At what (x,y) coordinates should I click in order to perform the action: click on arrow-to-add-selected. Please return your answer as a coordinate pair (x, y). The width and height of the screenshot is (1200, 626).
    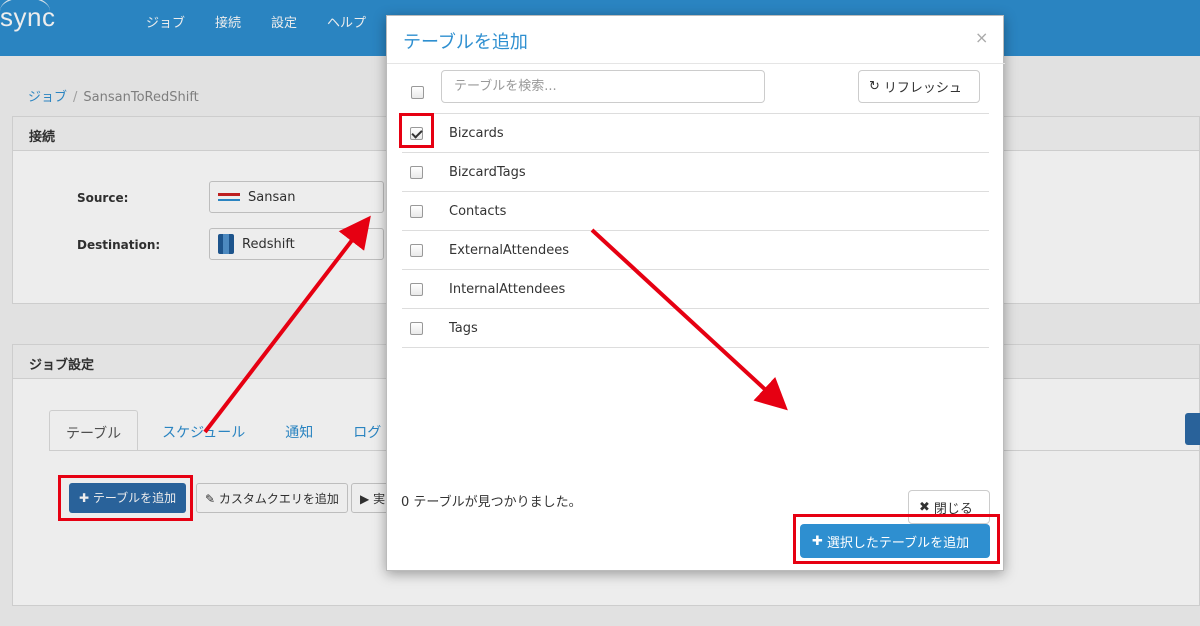
    Looking at the image, I should click on (689, 319).